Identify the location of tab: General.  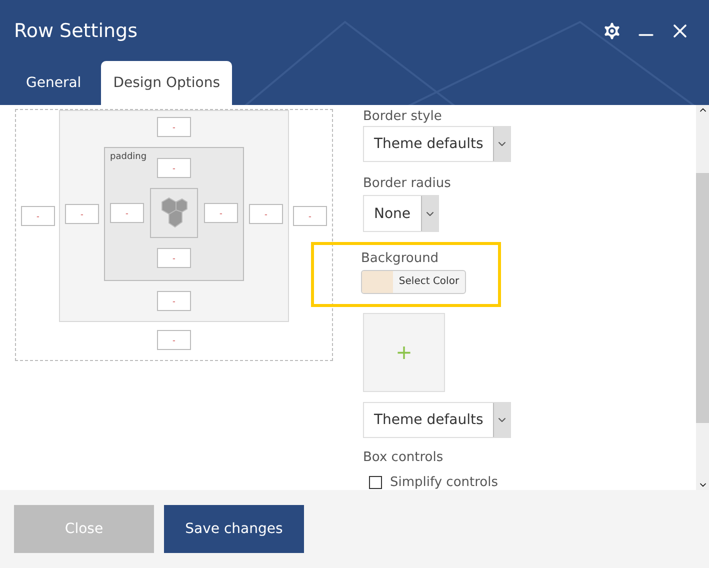
(54, 83).